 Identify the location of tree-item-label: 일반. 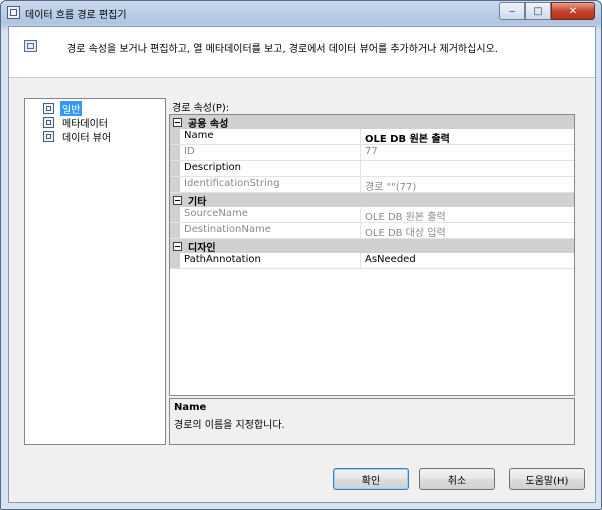
(71, 108).